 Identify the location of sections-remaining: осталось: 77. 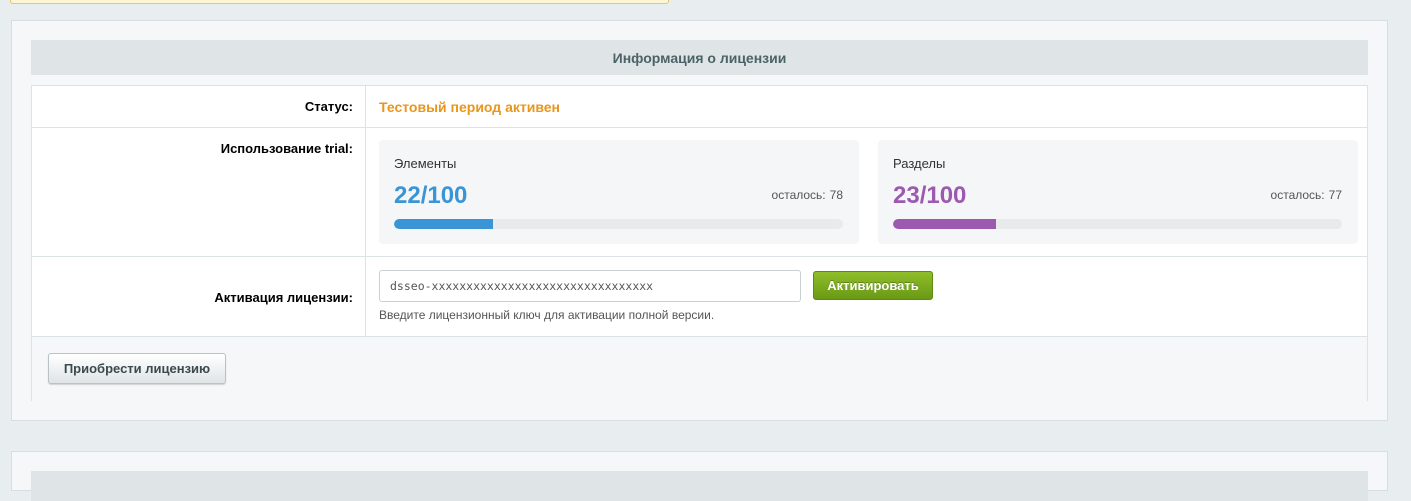
(1306, 195).